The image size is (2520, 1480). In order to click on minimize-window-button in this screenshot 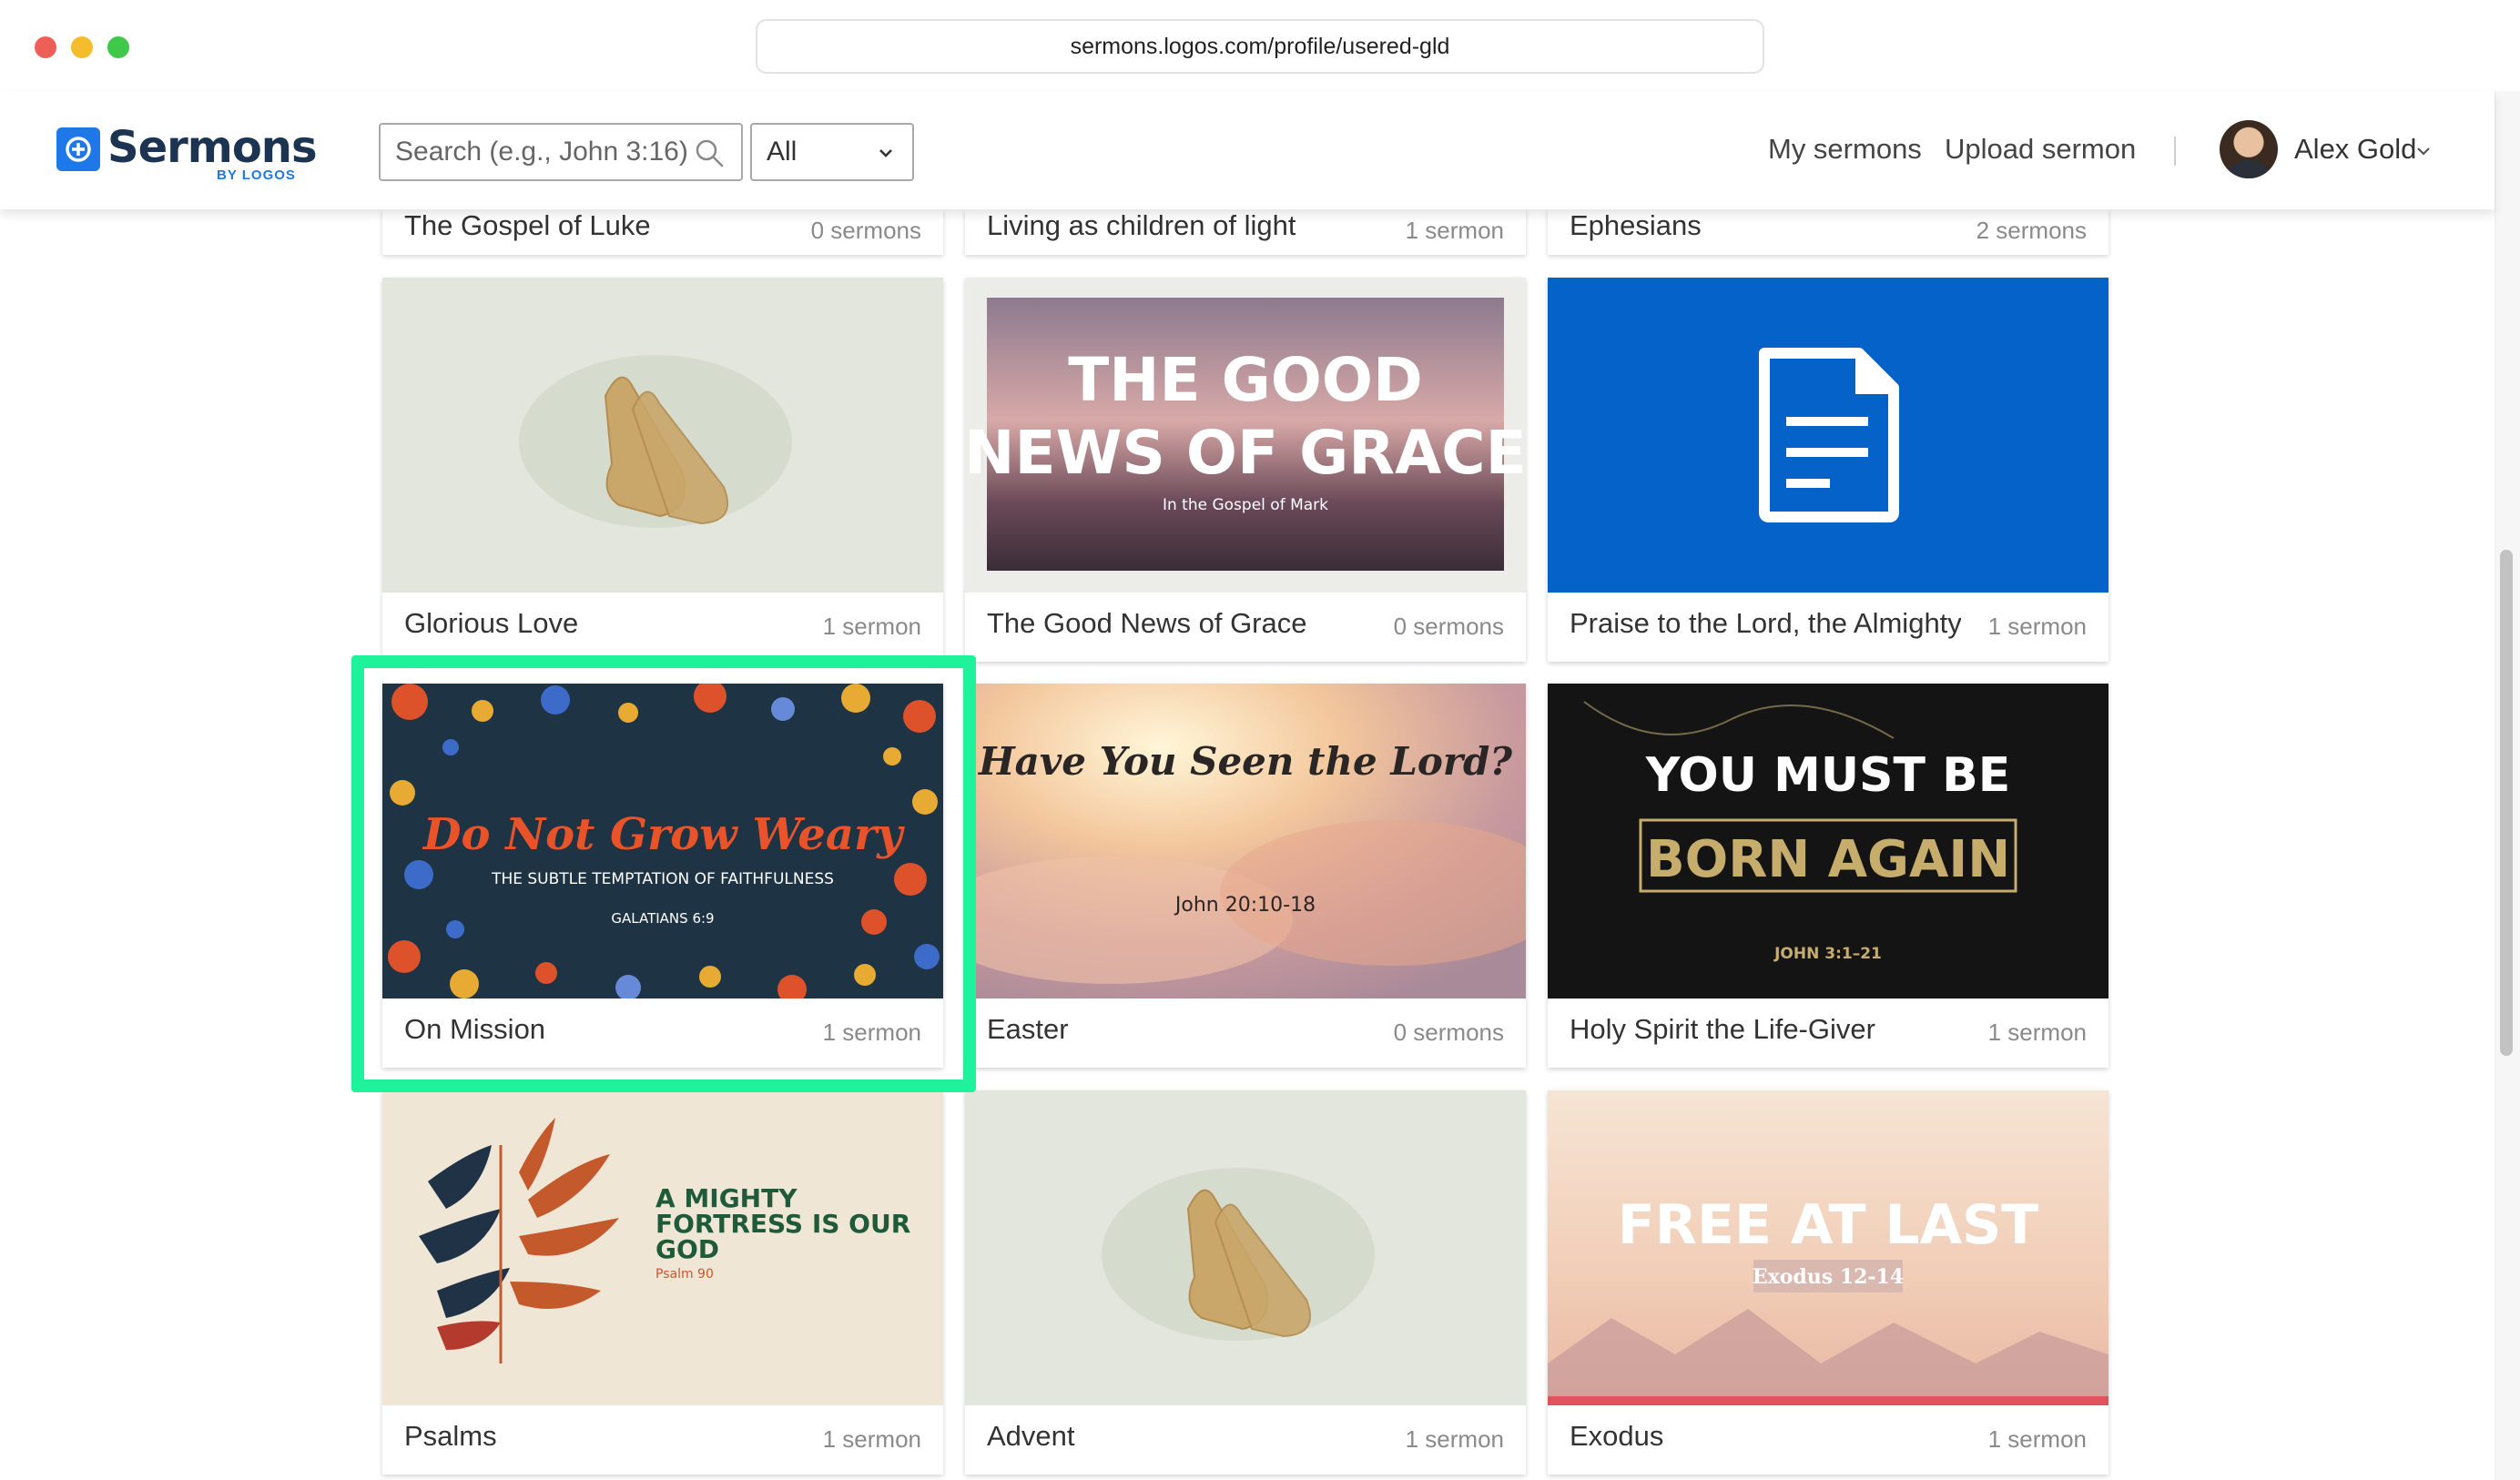, I will do `click(82, 47)`.